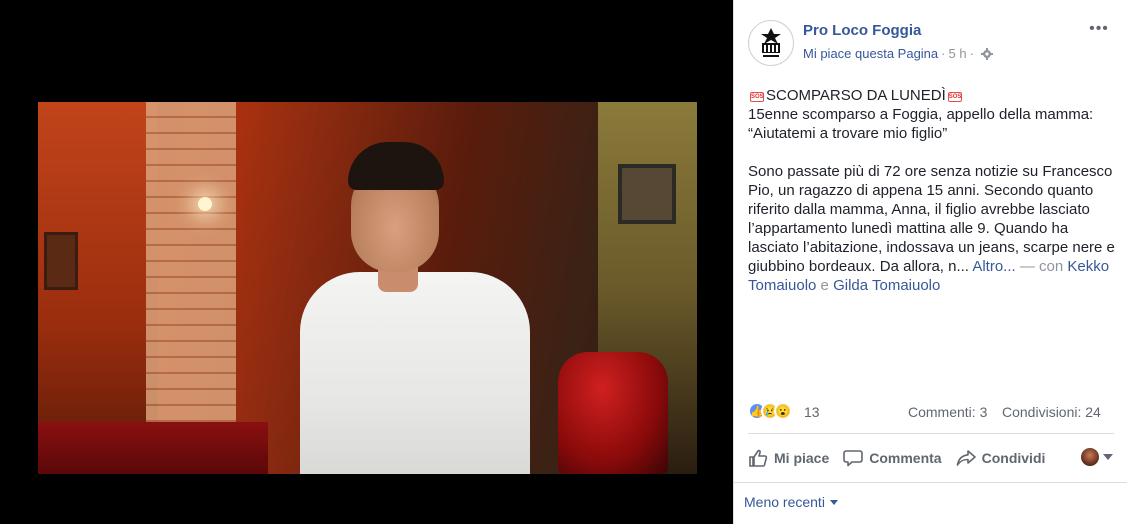  Describe the element at coordinates (1013, 458) in the screenshot. I see `share-button-label: Condividi` at that location.